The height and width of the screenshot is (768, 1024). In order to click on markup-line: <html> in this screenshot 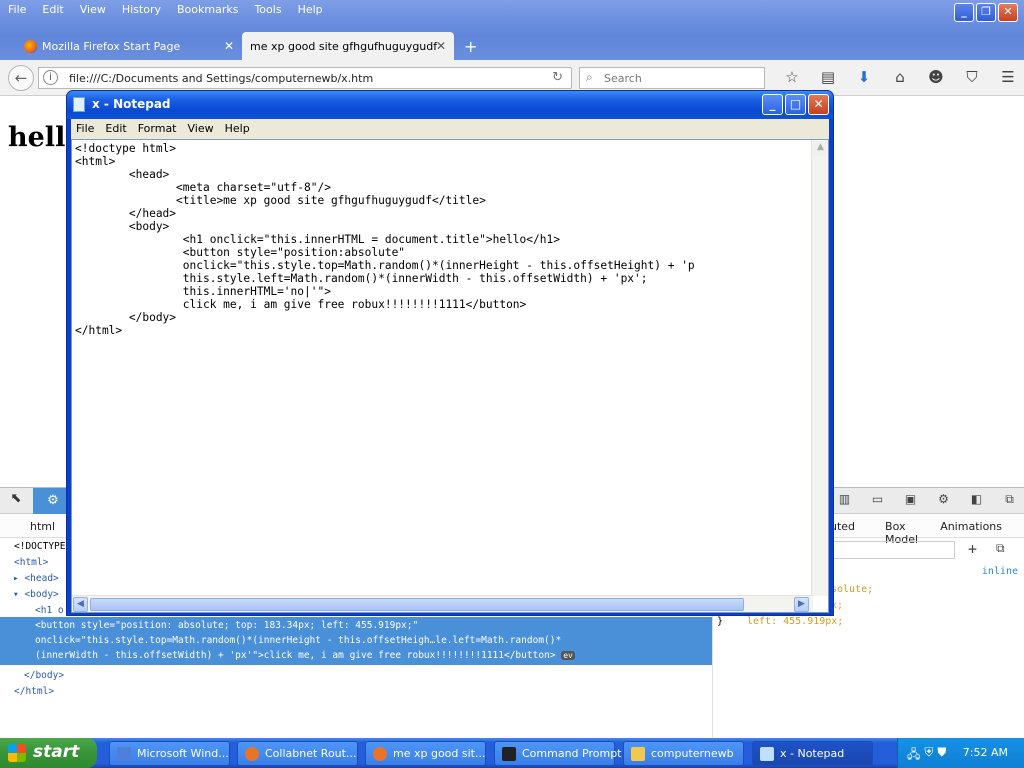, I will do `click(31, 562)`.